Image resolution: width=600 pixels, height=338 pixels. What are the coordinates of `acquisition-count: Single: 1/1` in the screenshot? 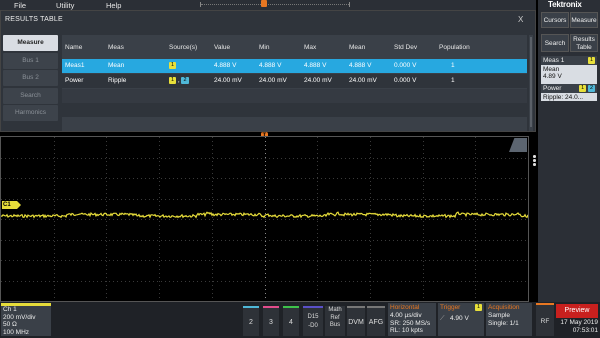 It's located at (503, 323).